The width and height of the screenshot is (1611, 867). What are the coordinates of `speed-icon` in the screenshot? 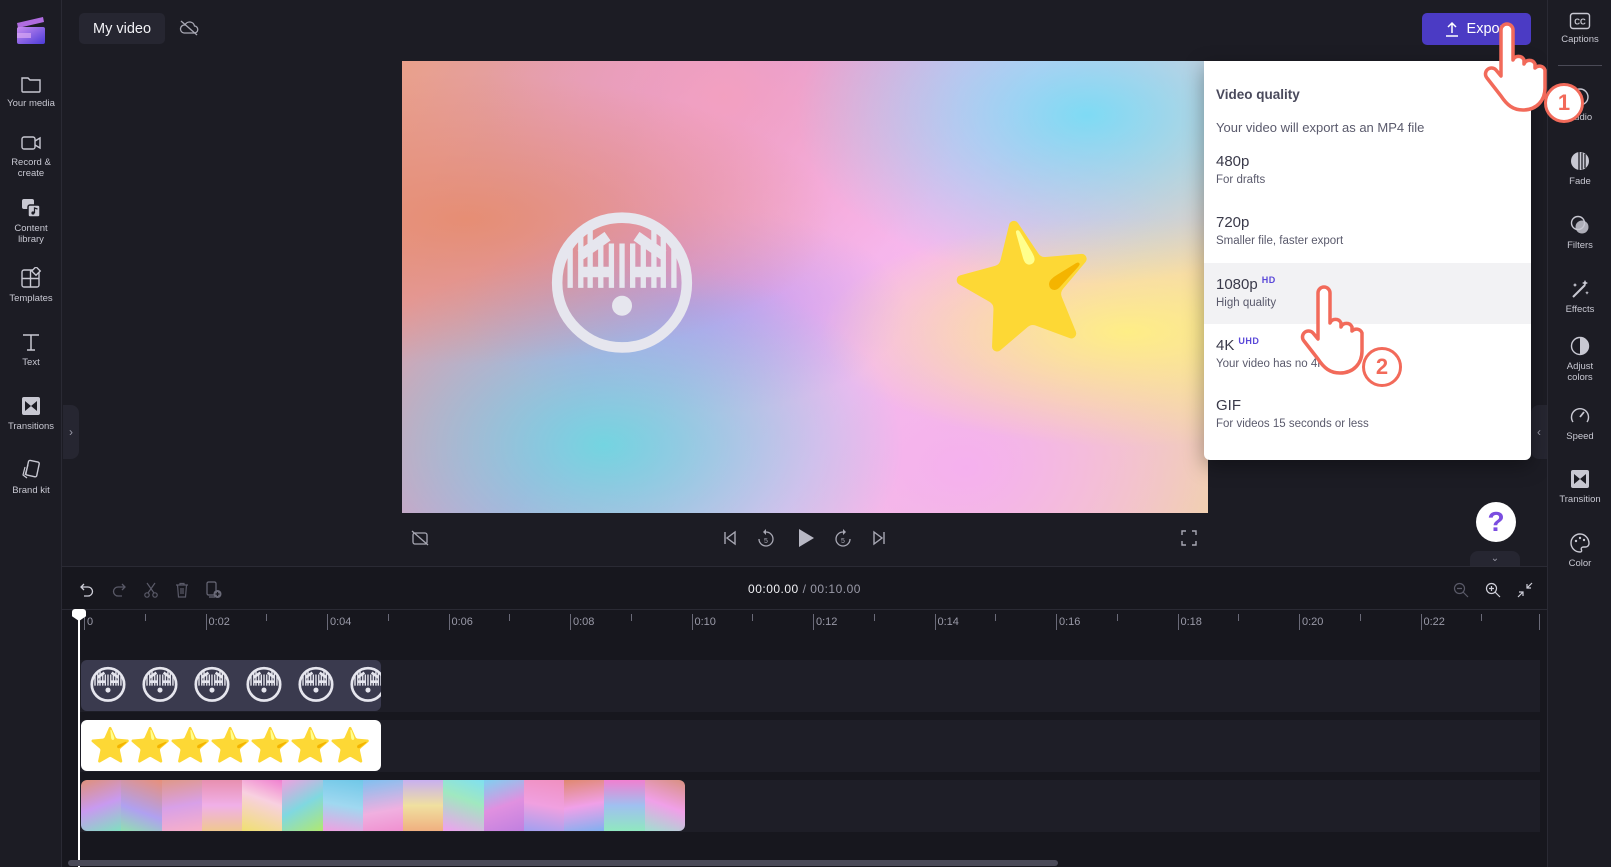 It's located at (1580, 415).